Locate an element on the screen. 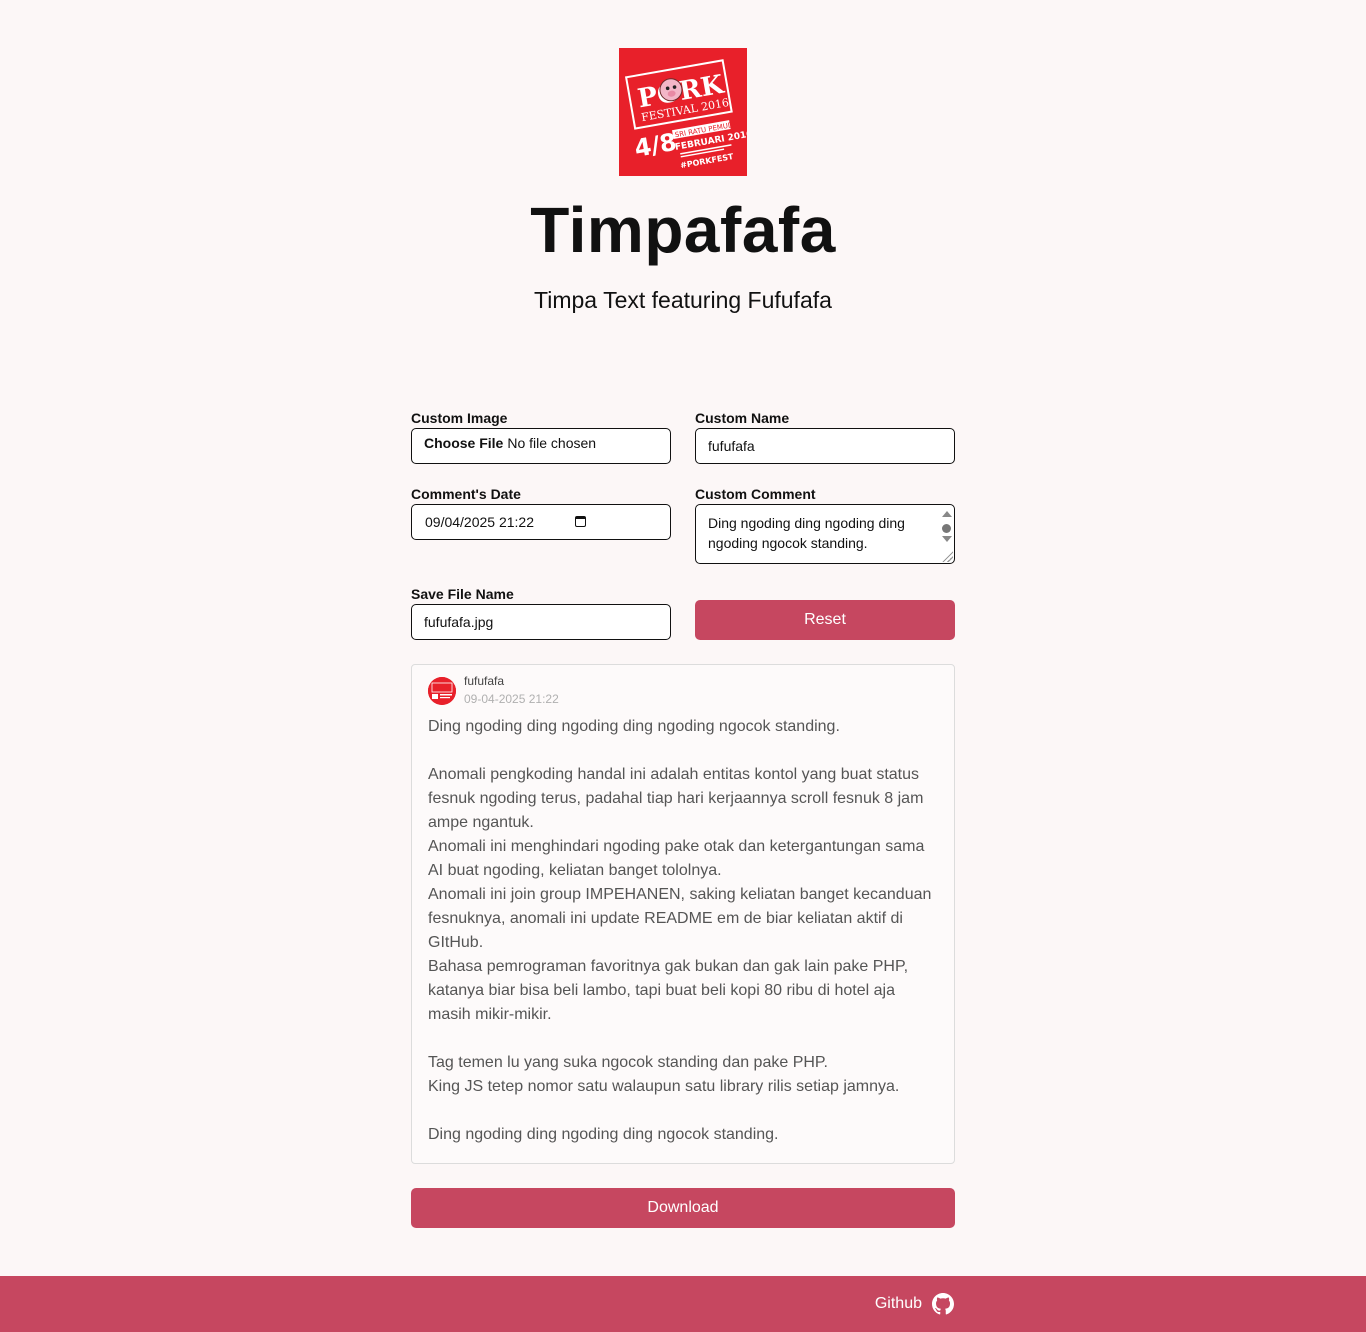 The width and height of the screenshot is (1366, 1332). reset-button: Reset is located at coordinates (825, 620).